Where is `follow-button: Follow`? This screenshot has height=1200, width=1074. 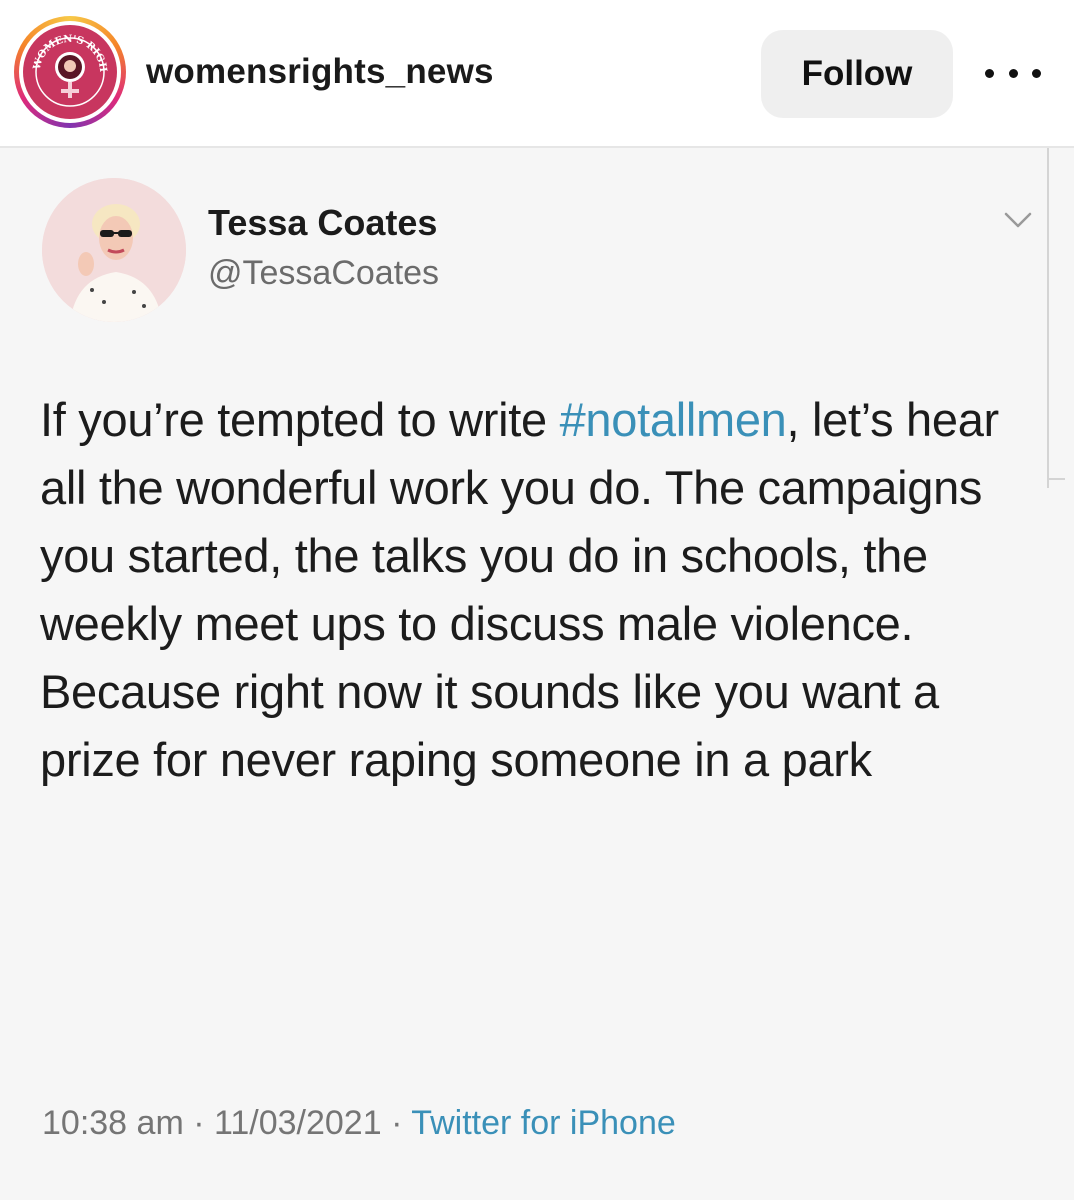
follow-button: Follow is located at coordinates (857, 74).